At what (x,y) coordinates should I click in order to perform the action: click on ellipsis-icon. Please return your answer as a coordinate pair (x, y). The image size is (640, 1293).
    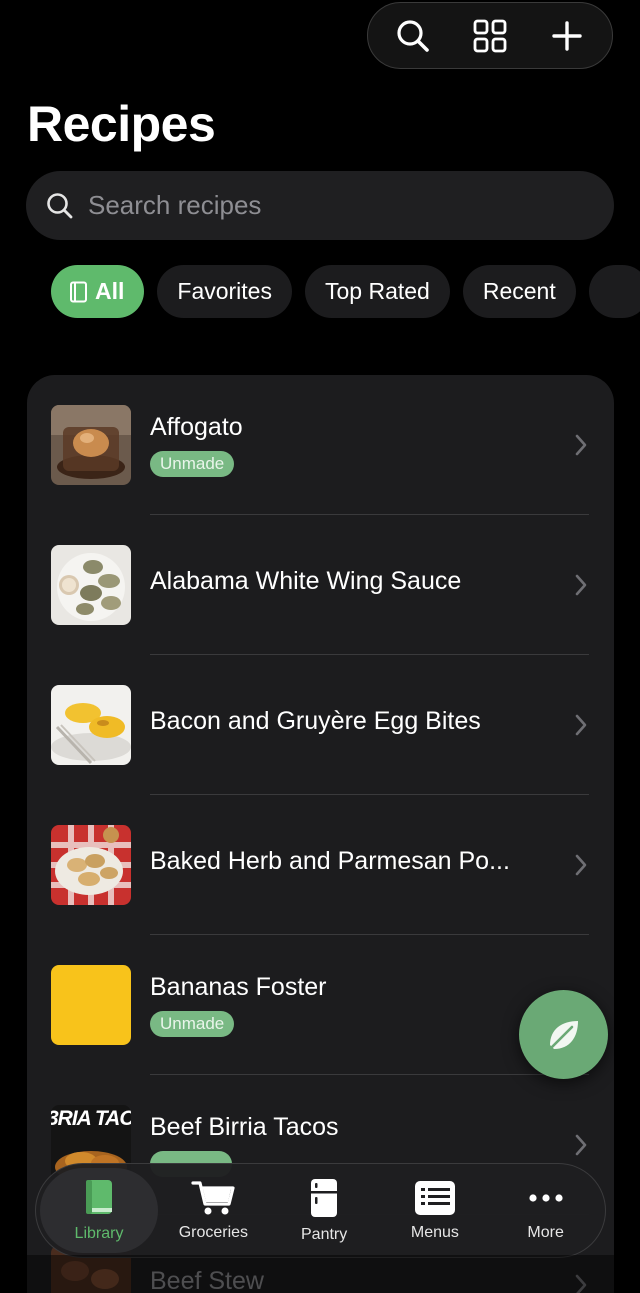
    Looking at the image, I should click on (546, 1197).